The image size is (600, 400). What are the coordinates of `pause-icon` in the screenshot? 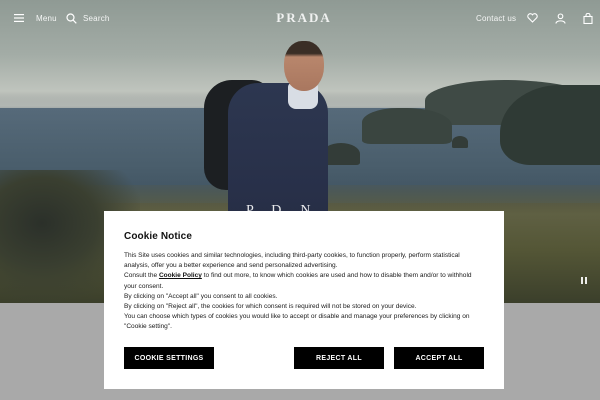 It's located at (582, 280).